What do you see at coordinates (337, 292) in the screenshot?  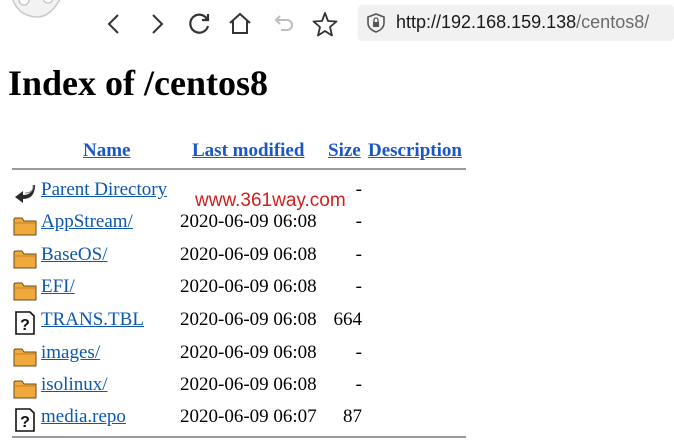 I see `table-row: EFI/ 2020-06-09 06:08 -` at bounding box center [337, 292].